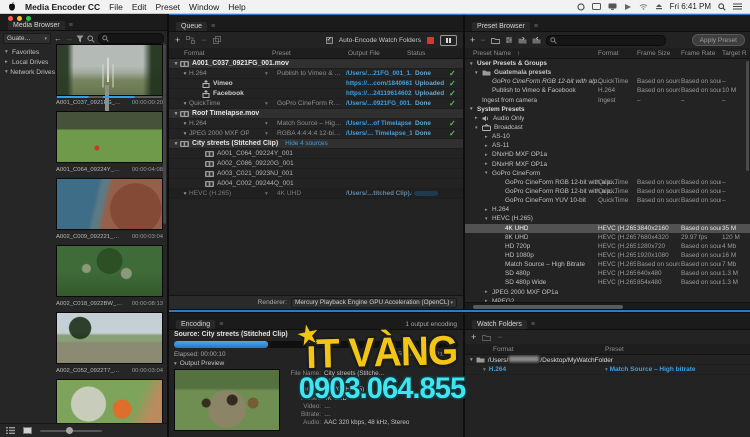 Image resolution: width=750 pixels, height=437 pixels. Describe the element at coordinates (139, 7) in the screenshot. I see `menu-item: Edit` at that location.